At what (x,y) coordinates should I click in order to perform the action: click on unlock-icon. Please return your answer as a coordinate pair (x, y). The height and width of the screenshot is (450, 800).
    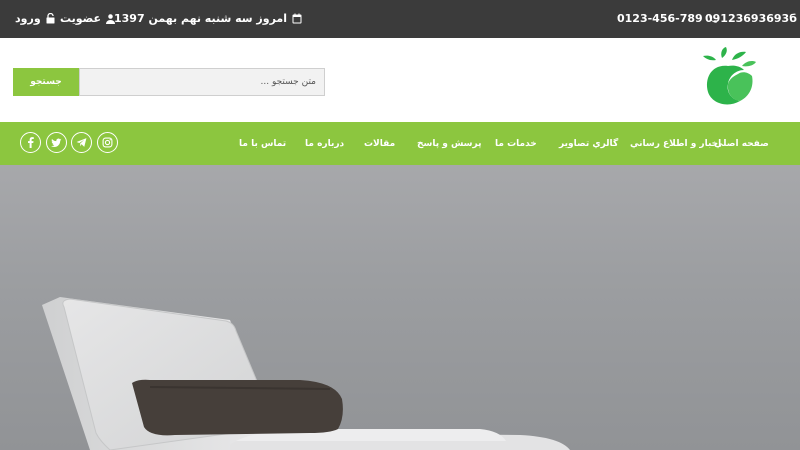
    Looking at the image, I should click on (50, 18).